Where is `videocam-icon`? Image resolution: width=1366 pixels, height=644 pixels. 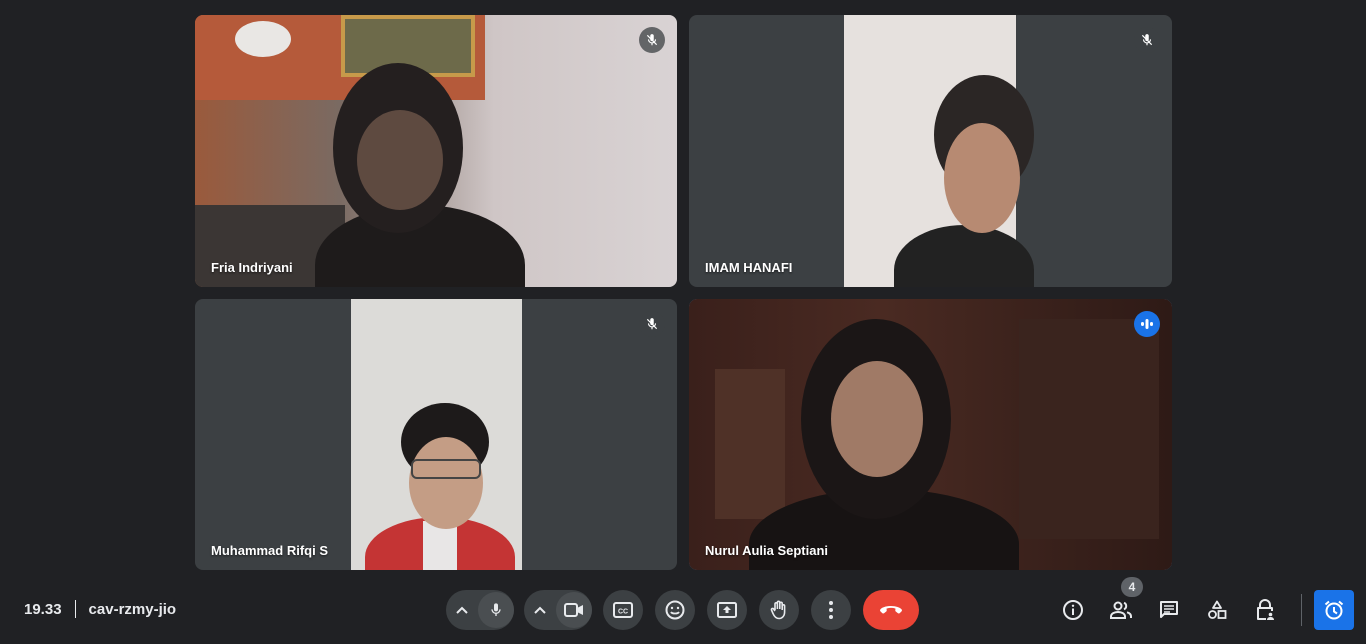
videocam-icon is located at coordinates (573, 610).